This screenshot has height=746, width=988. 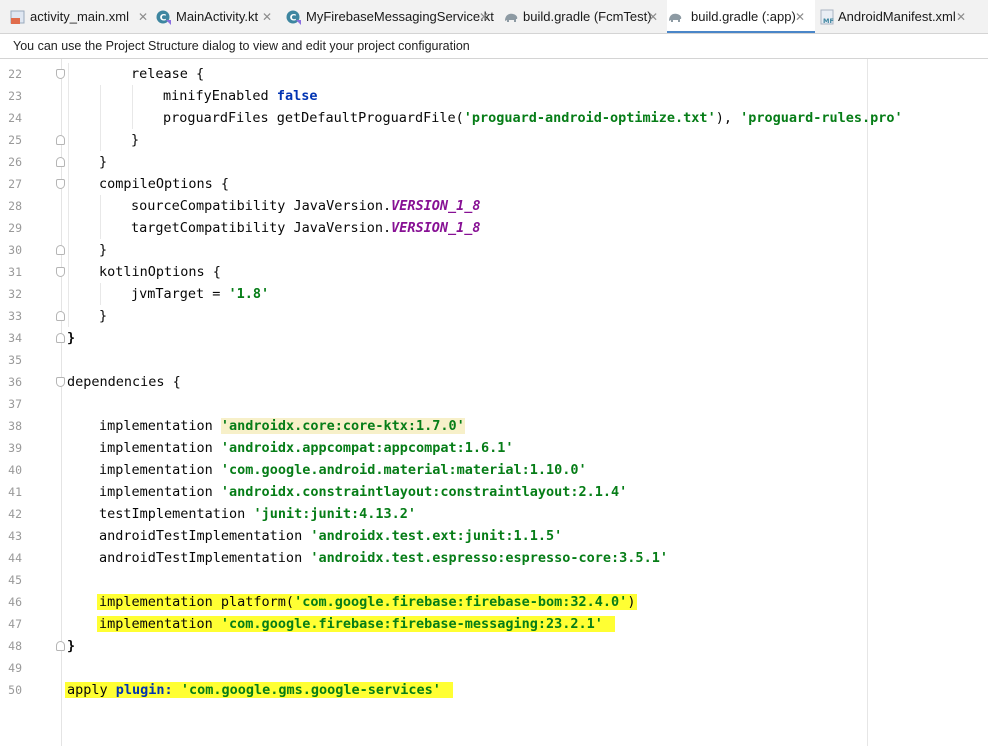 What do you see at coordinates (15, 448) in the screenshot?
I see `line-number: 39` at bounding box center [15, 448].